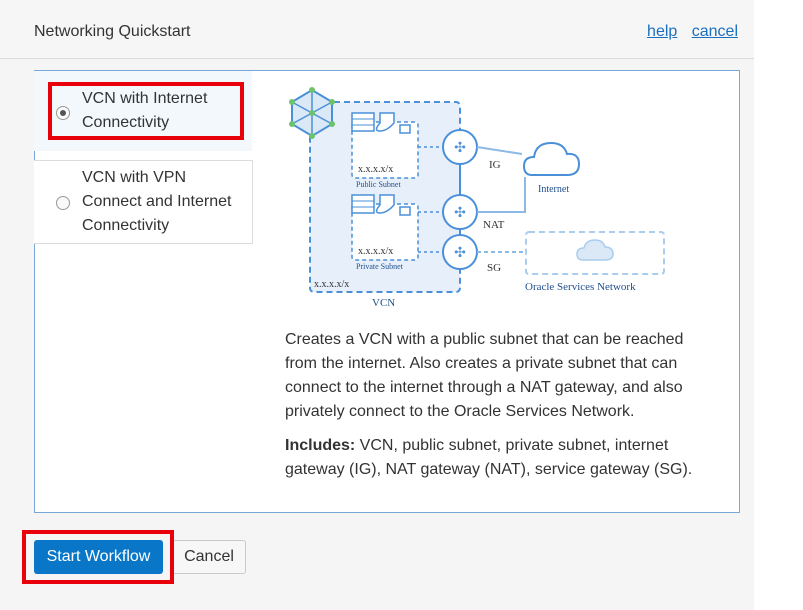 The height and width of the screenshot is (610, 803). I want to click on ig-arrow, so click(499, 150).